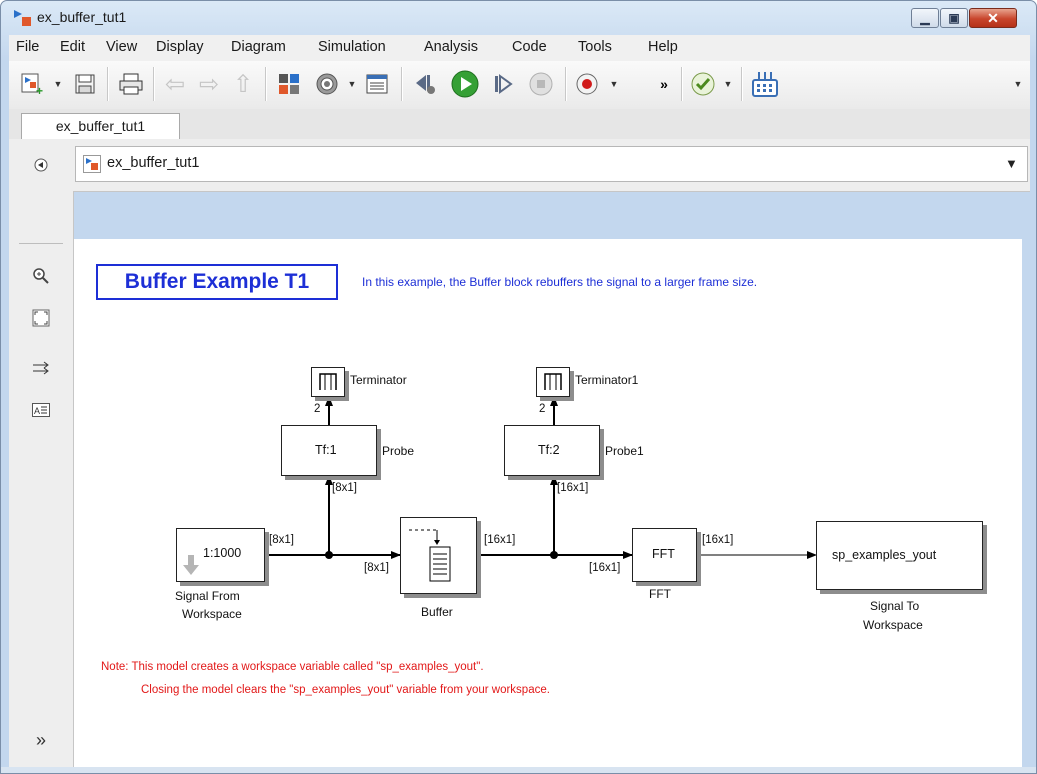  I want to click on source-label-line2: Workspace, so click(212, 614).